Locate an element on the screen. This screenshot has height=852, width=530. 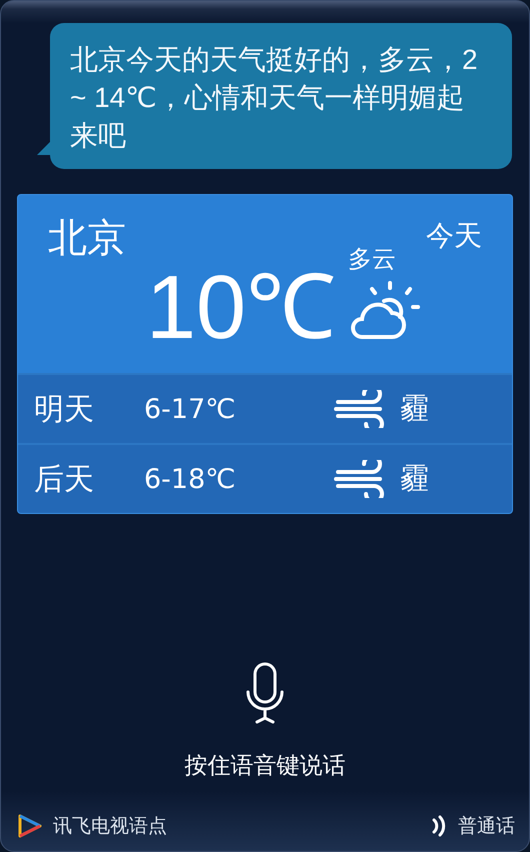
voice-hint: 按住语音键说话 is located at coordinates (265, 766).